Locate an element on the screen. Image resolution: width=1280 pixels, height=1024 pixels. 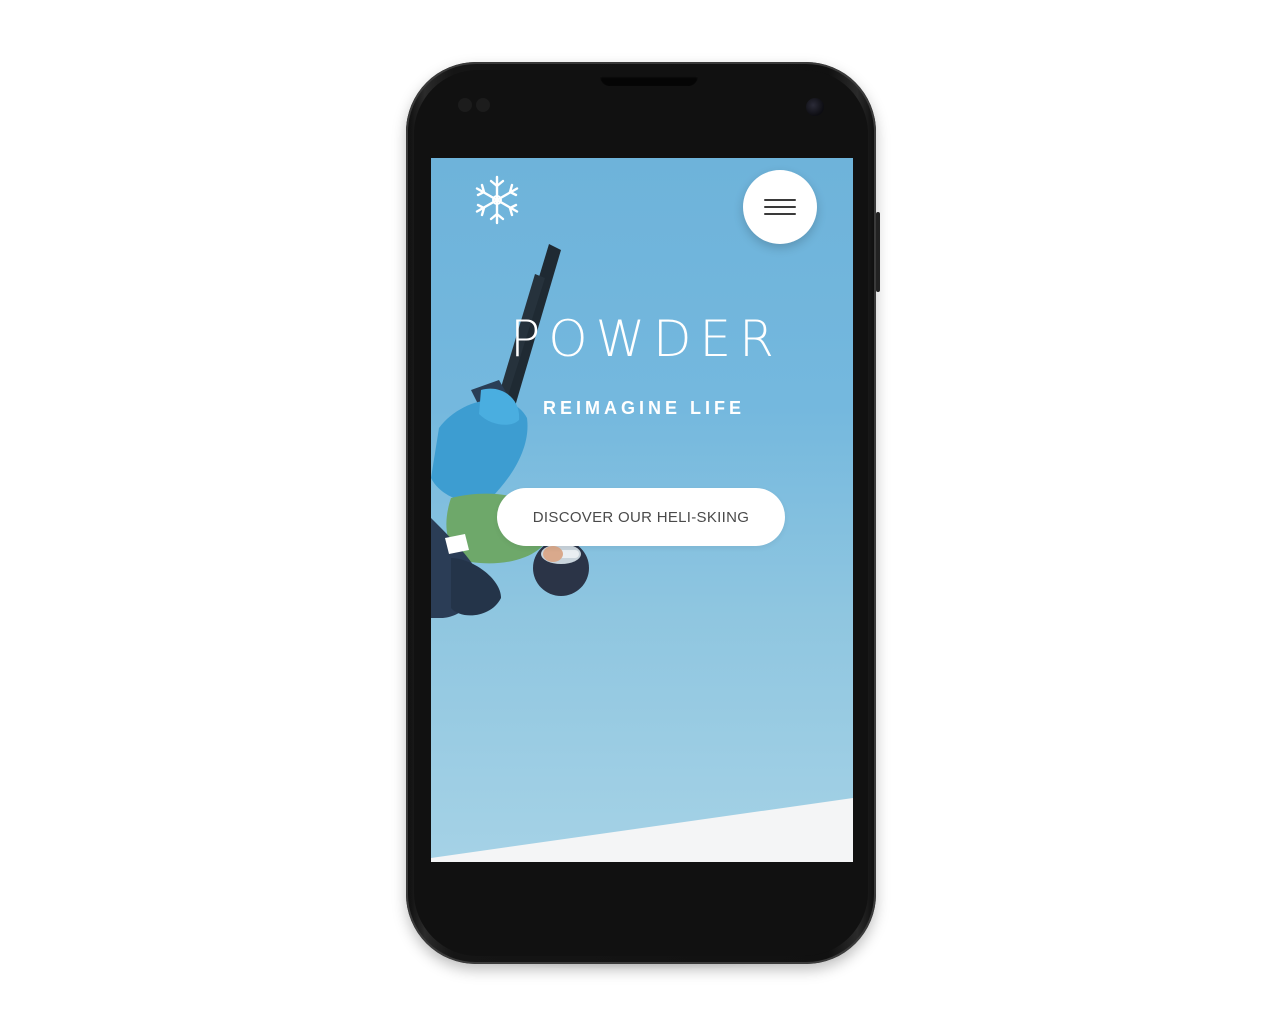
earpiece-speaker is located at coordinates (649, 81).